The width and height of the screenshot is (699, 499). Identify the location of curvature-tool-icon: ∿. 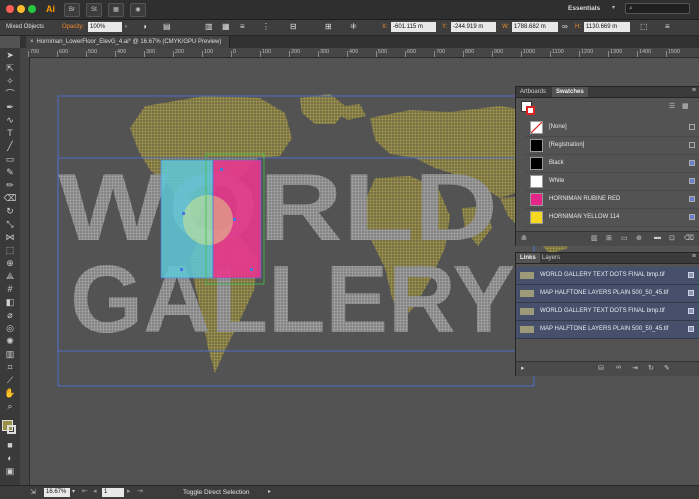
(10, 120).